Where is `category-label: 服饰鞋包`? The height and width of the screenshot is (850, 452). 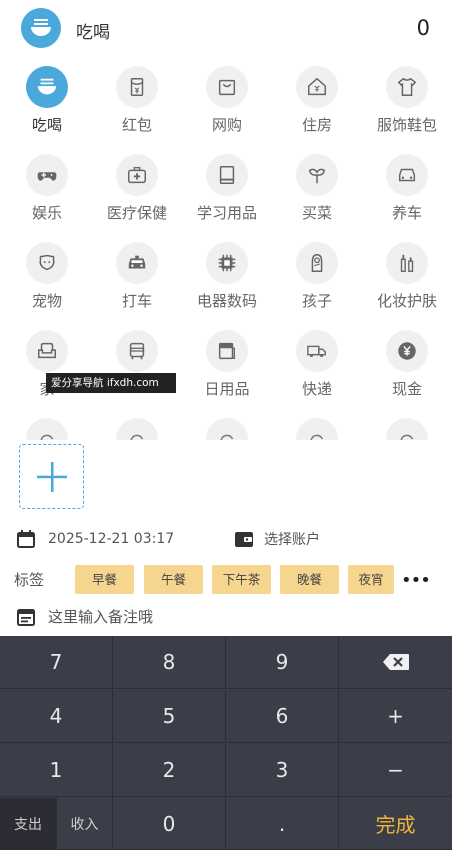 category-label: 服饰鞋包 is located at coordinates (406, 125).